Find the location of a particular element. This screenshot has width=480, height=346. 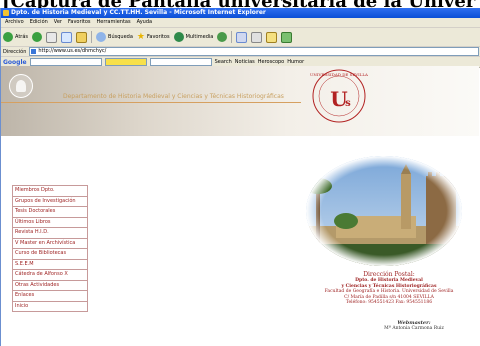

svg-text: UNIVERSIDAD DE SEVILLA is located at coordinates (339, 74).